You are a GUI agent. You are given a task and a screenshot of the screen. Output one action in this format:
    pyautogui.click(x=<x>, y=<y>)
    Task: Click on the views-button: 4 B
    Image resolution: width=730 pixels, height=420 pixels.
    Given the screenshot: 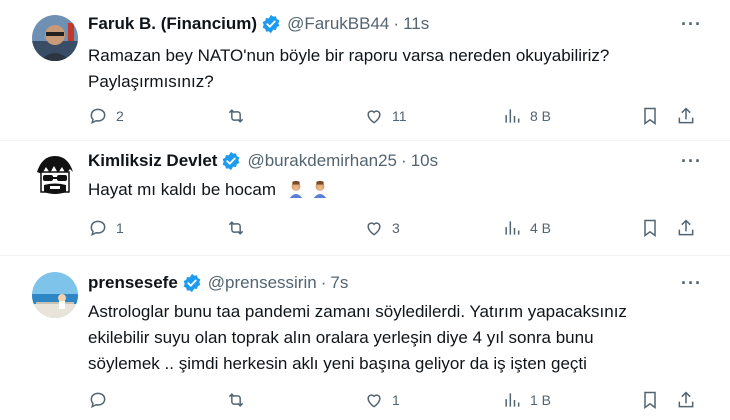 What is the action you would take?
    pyautogui.click(x=526, y=228)
    